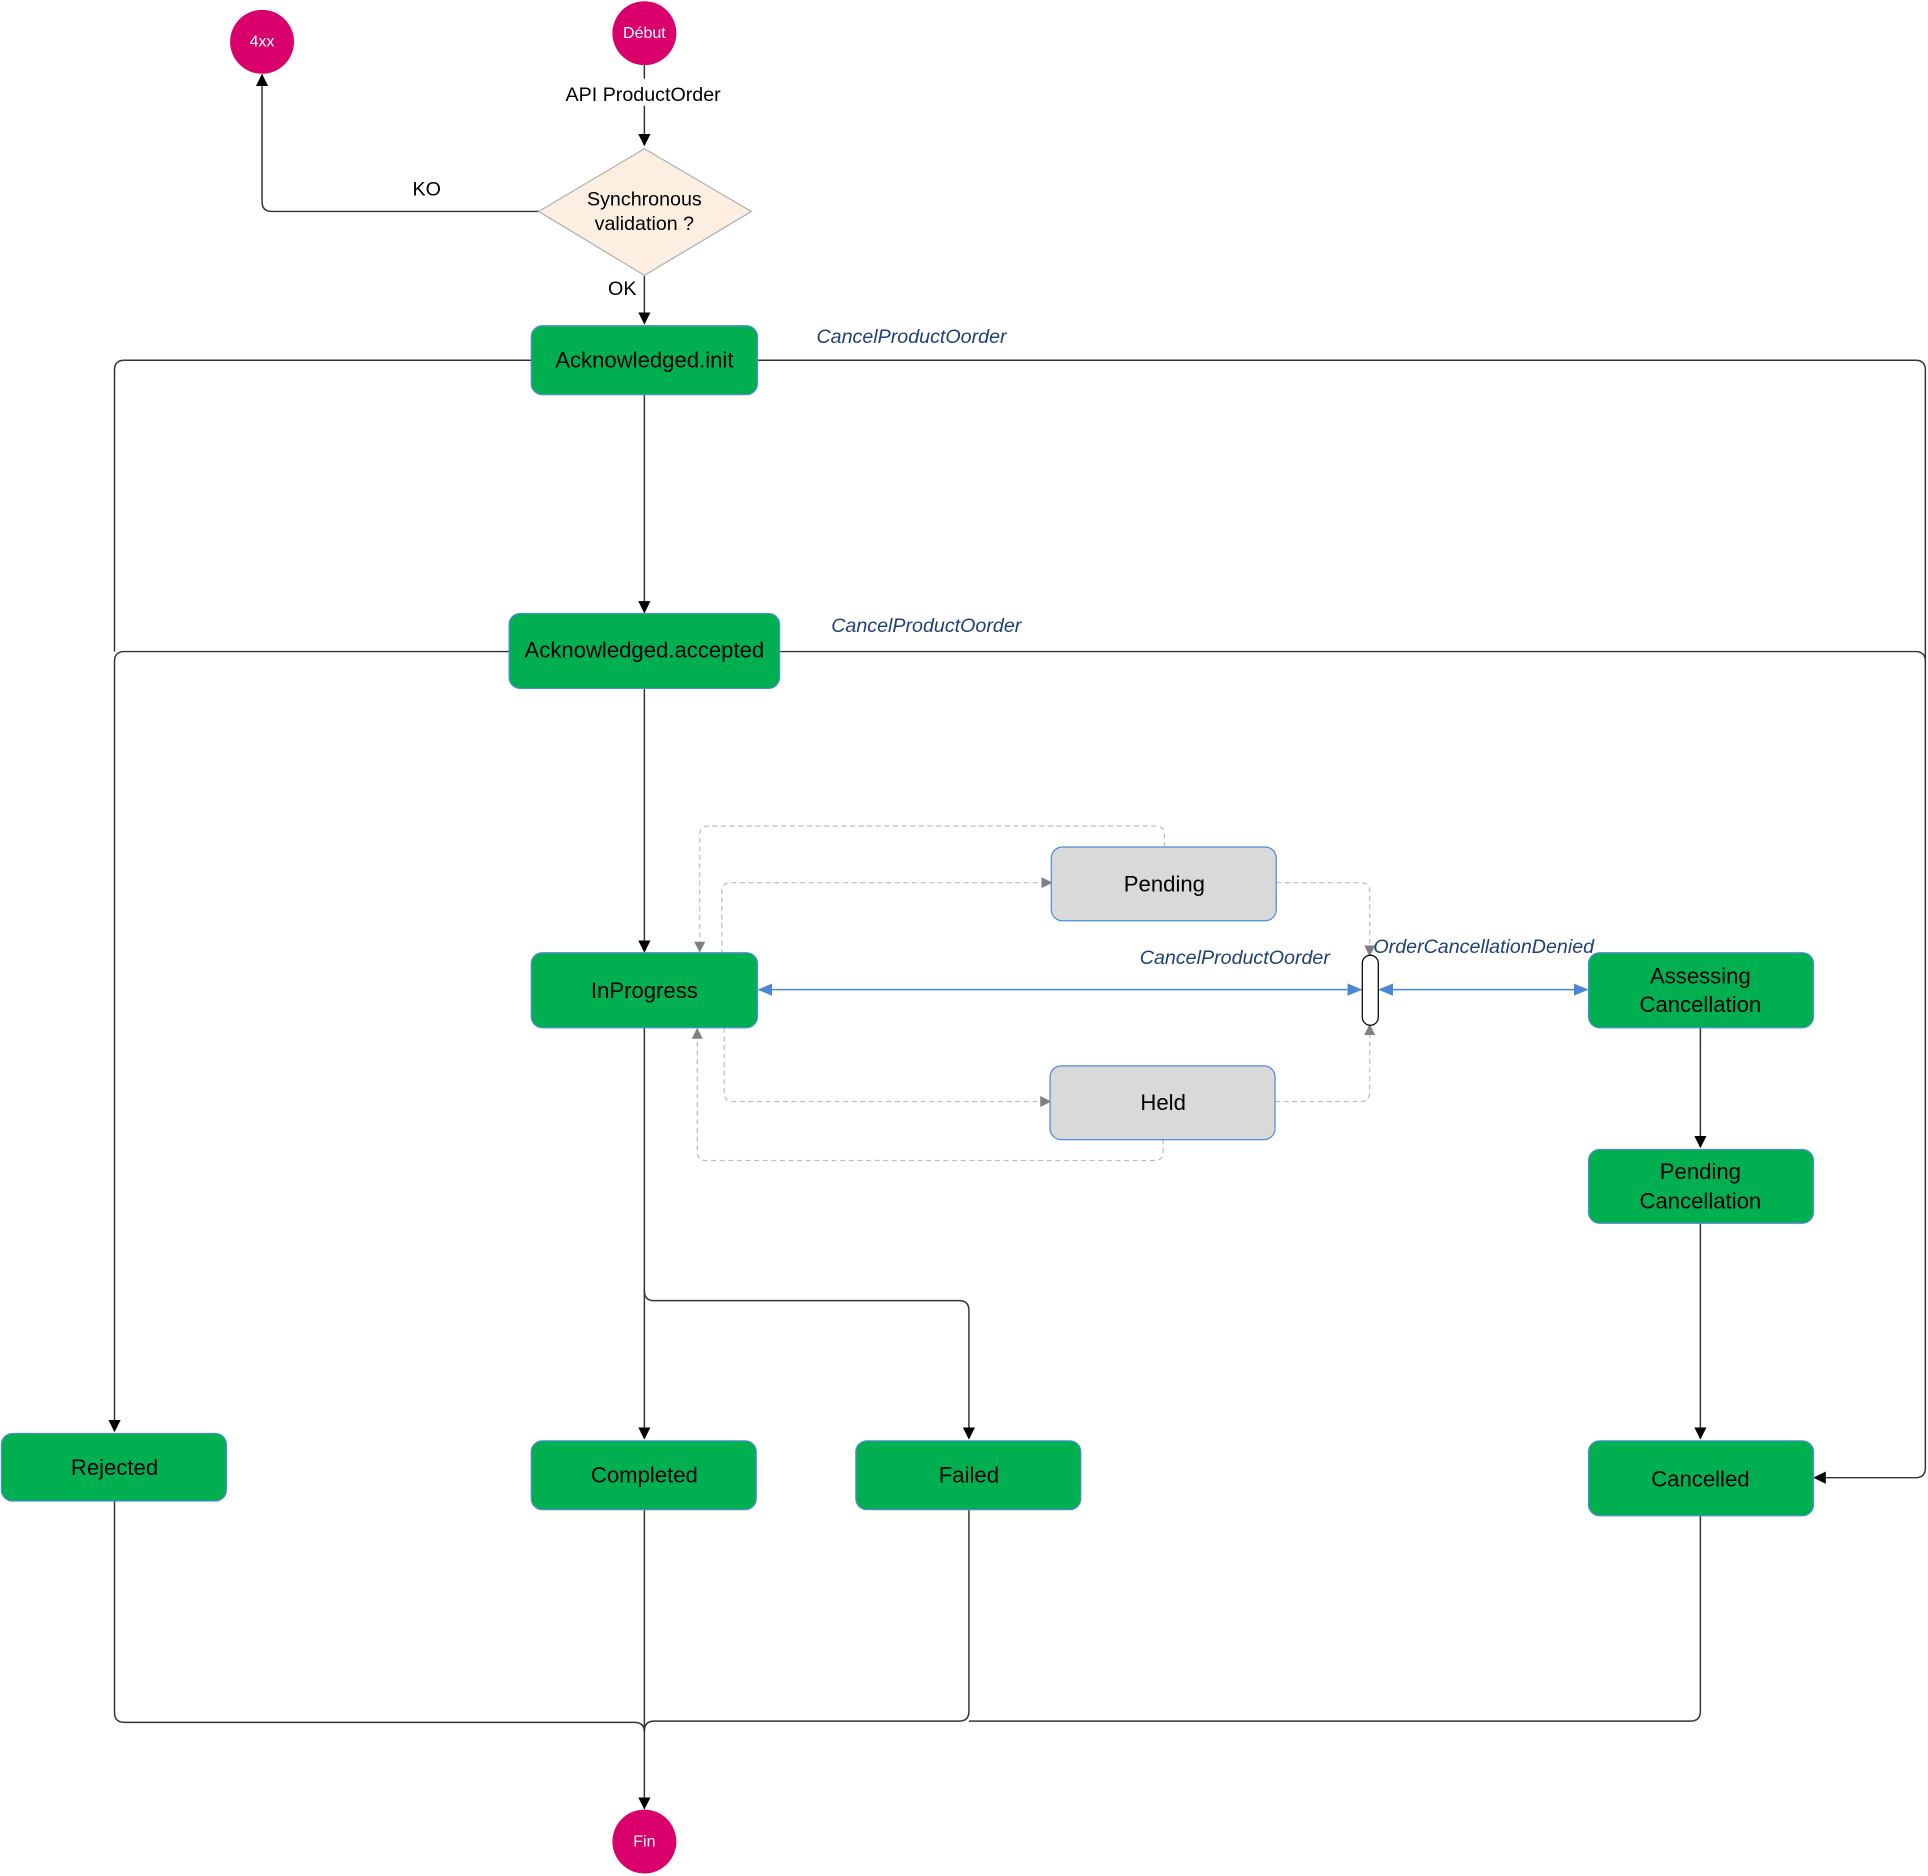 The height and width of the screenshot is (1876, 1928). I want to click on state-label: Failed, so click(969, 1475).